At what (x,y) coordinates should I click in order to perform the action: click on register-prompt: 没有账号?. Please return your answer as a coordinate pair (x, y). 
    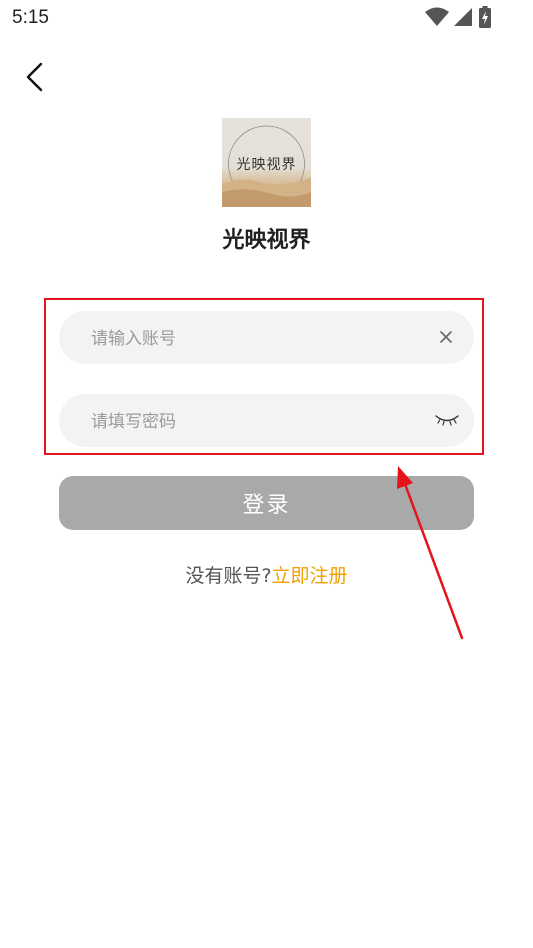
    Looking at the image, I should click on (228, 576).